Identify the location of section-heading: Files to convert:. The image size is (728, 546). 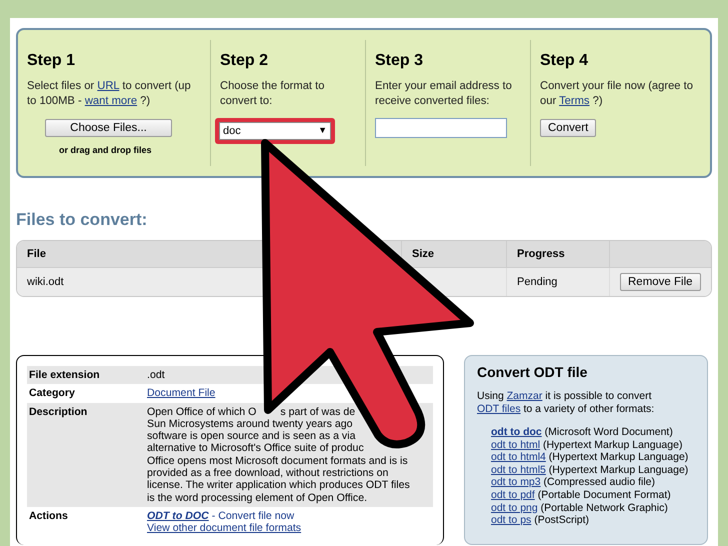
(82, 220).